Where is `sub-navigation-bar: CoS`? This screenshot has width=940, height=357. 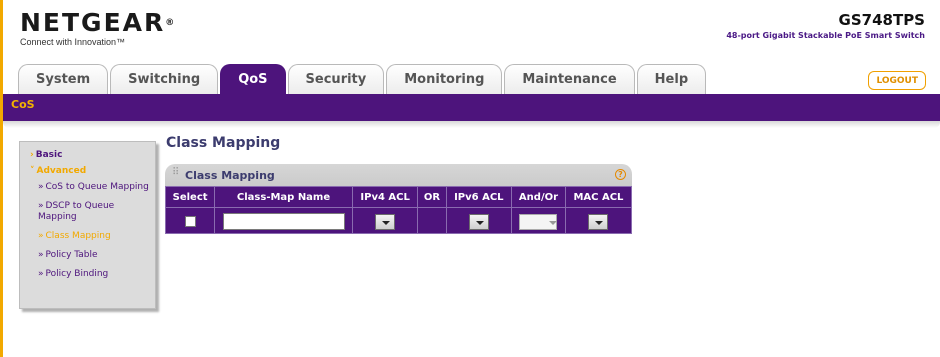 sub-navigation-bar: CoS is located at coordinates (471, 107).